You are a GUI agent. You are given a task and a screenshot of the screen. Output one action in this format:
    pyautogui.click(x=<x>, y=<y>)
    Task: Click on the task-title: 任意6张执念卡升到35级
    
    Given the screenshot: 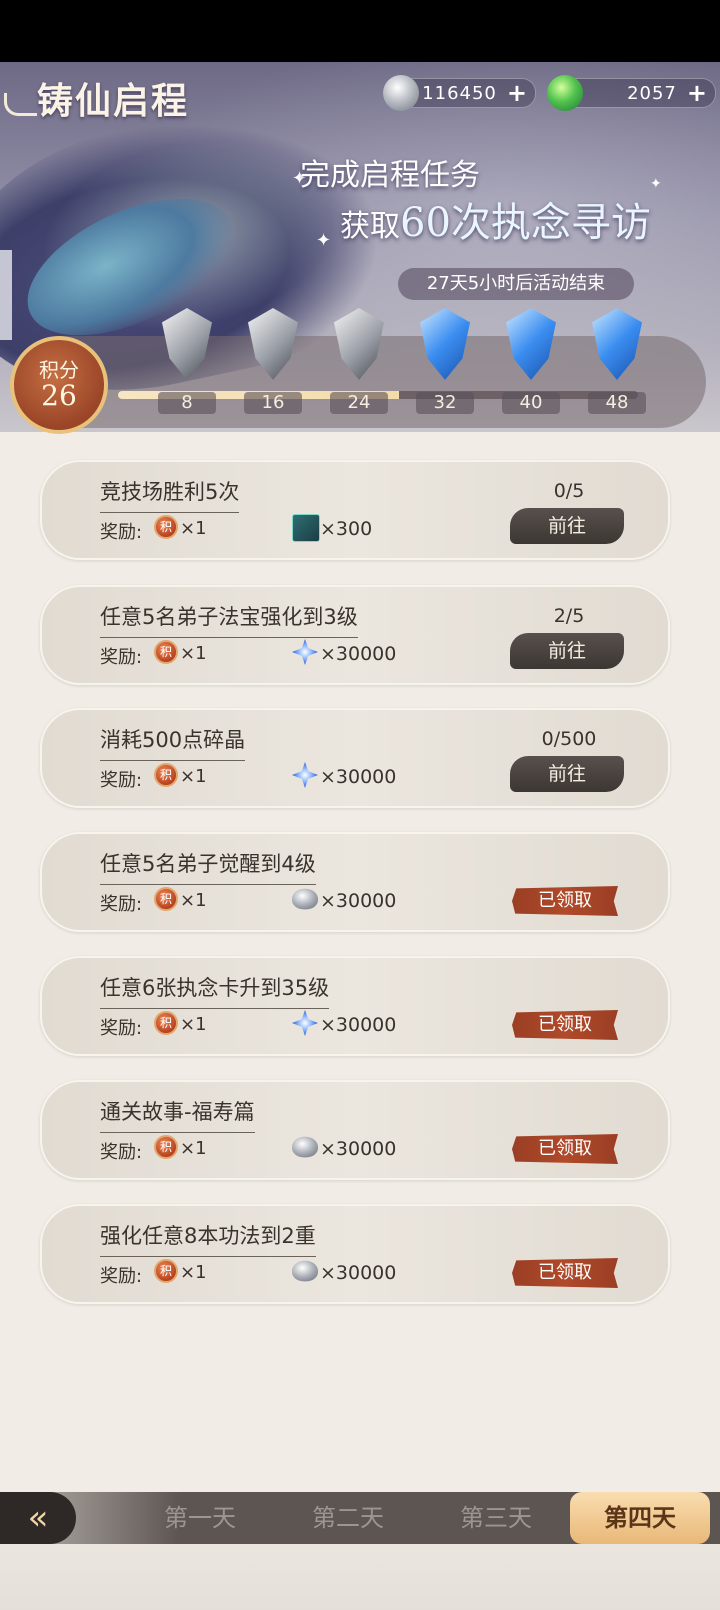 What is the action you would take?
    pyautogui.click(x=215, y=990)
    